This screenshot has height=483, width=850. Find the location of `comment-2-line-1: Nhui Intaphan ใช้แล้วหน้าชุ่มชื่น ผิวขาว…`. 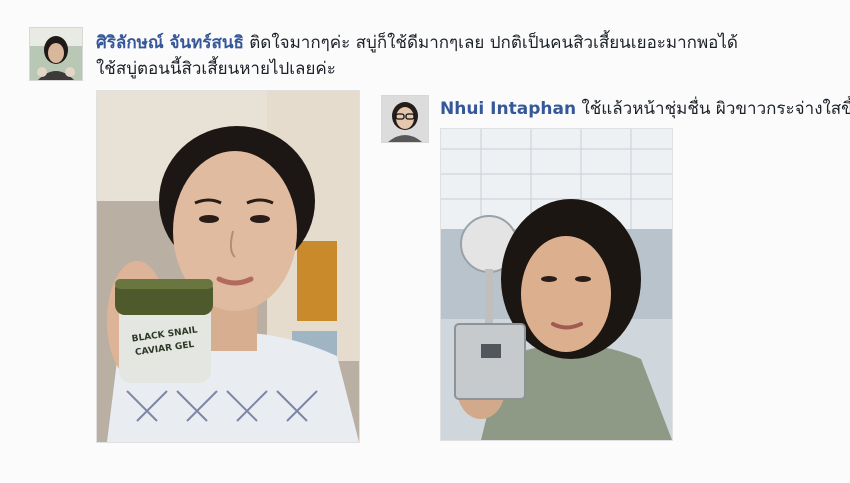

comment-2-line-1: Nhui Intaphan ใช้แล้วหน้าชุ่มชื่น ผิวขาว… is located at coordinates (645, 109).